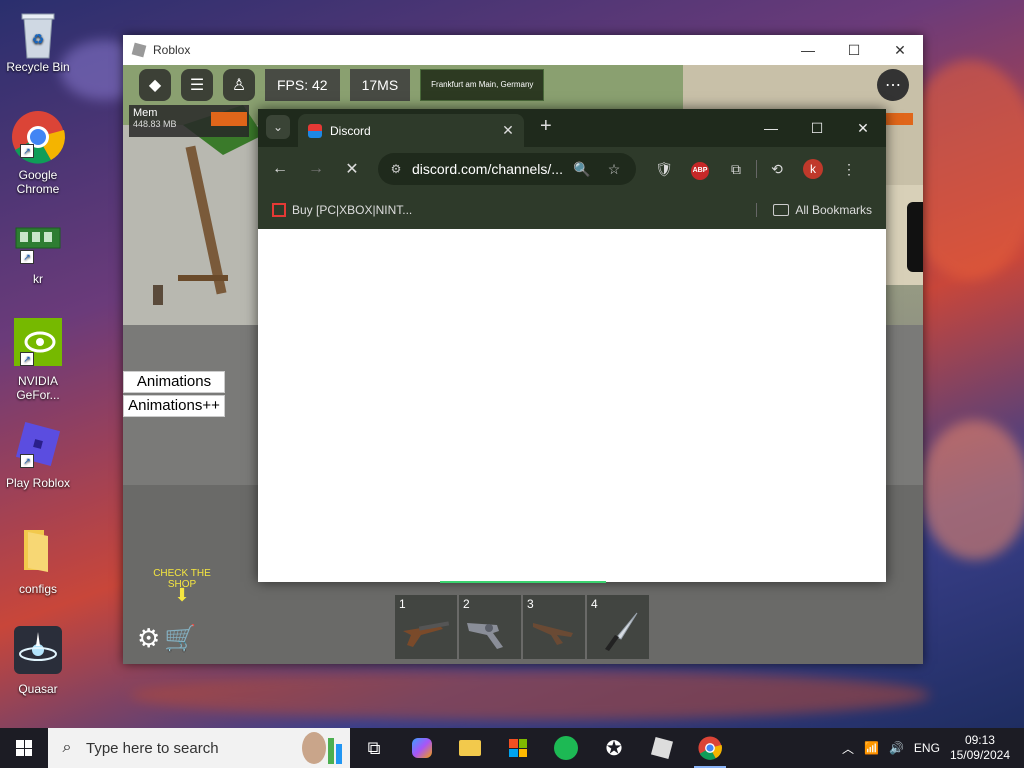 The height and width of the screenshot is (768, 1024). Describe the element at coordinates (38, 342) in the screenshot. I see `nvidia-icon: ↗` at that location.